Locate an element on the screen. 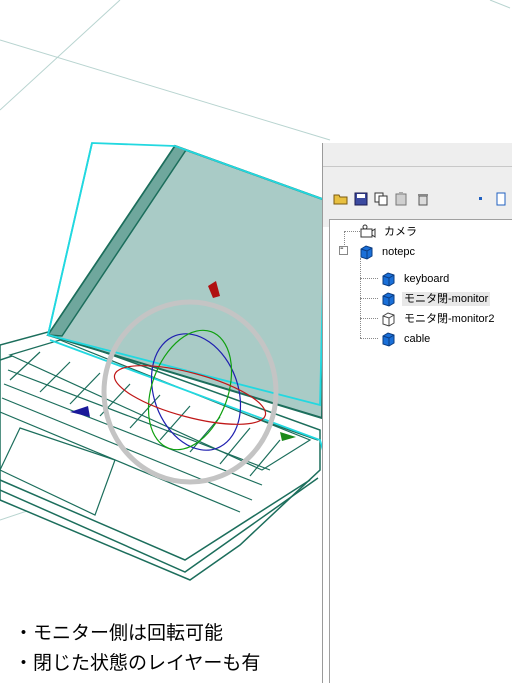 The height and width of the screenshot is (687, 512). cube-outline-icon is located at coordinates (388, 319).